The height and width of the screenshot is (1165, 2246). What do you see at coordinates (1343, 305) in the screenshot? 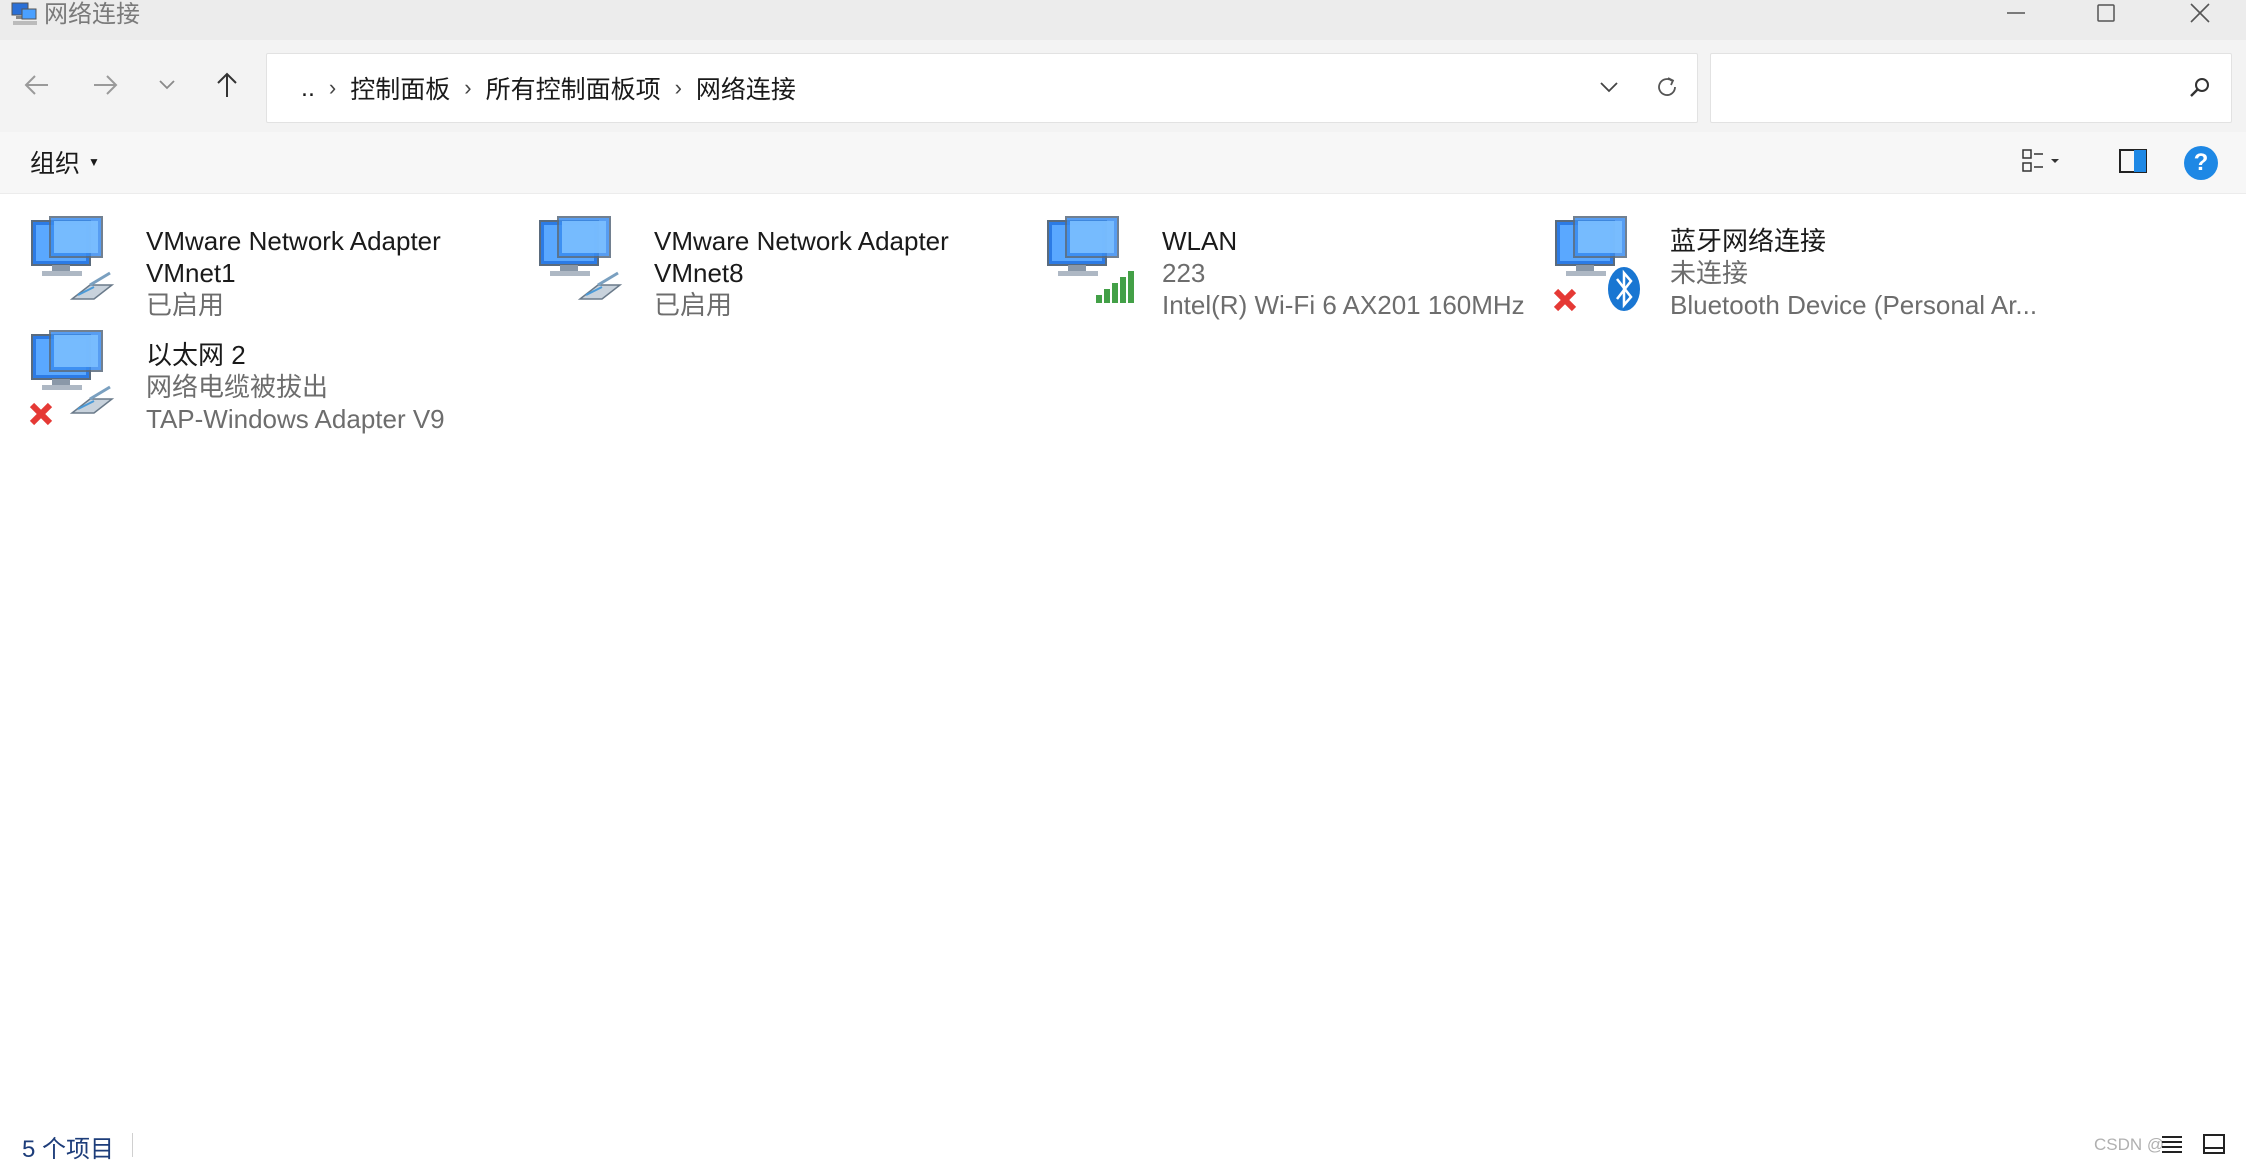
I see `connection-device: Intel(R) Wi-Fi 6 AX201 160MHz` at bounding box center [1343, 305].